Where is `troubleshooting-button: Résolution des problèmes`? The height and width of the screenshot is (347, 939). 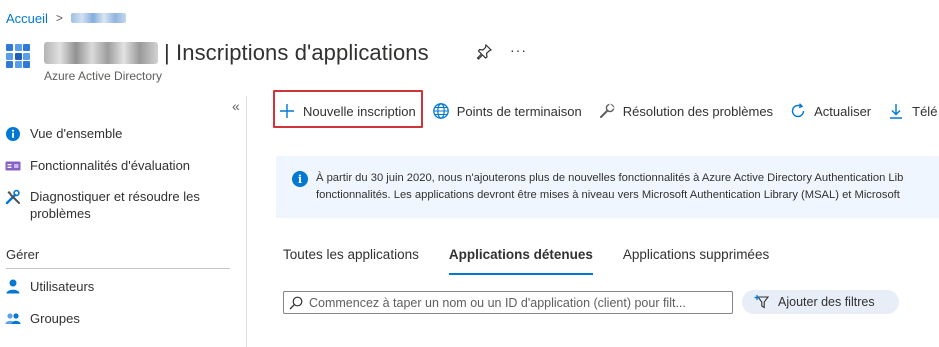
troubleshooting-button: Résolution des problèmes is located at coordinates (685, 111).